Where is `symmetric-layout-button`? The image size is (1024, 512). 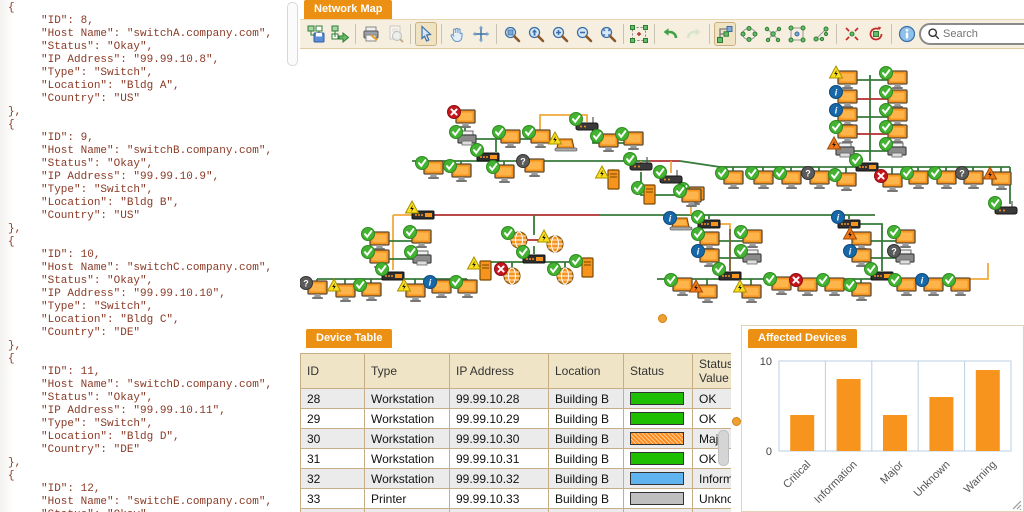
symmetric-layout-button is located at coordinates (773, 34).